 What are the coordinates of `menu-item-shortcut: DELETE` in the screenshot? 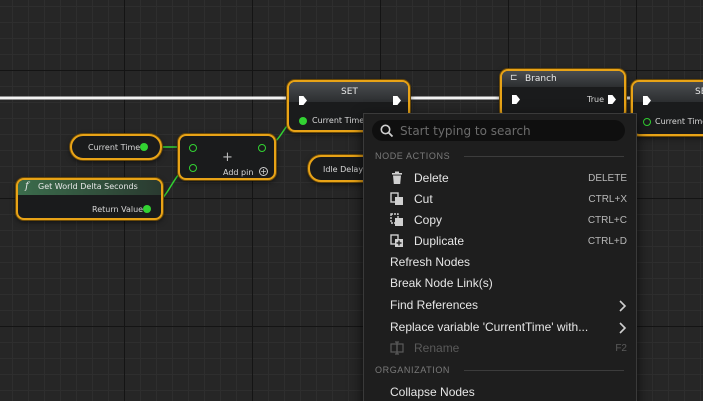 It's located at (607, 178).